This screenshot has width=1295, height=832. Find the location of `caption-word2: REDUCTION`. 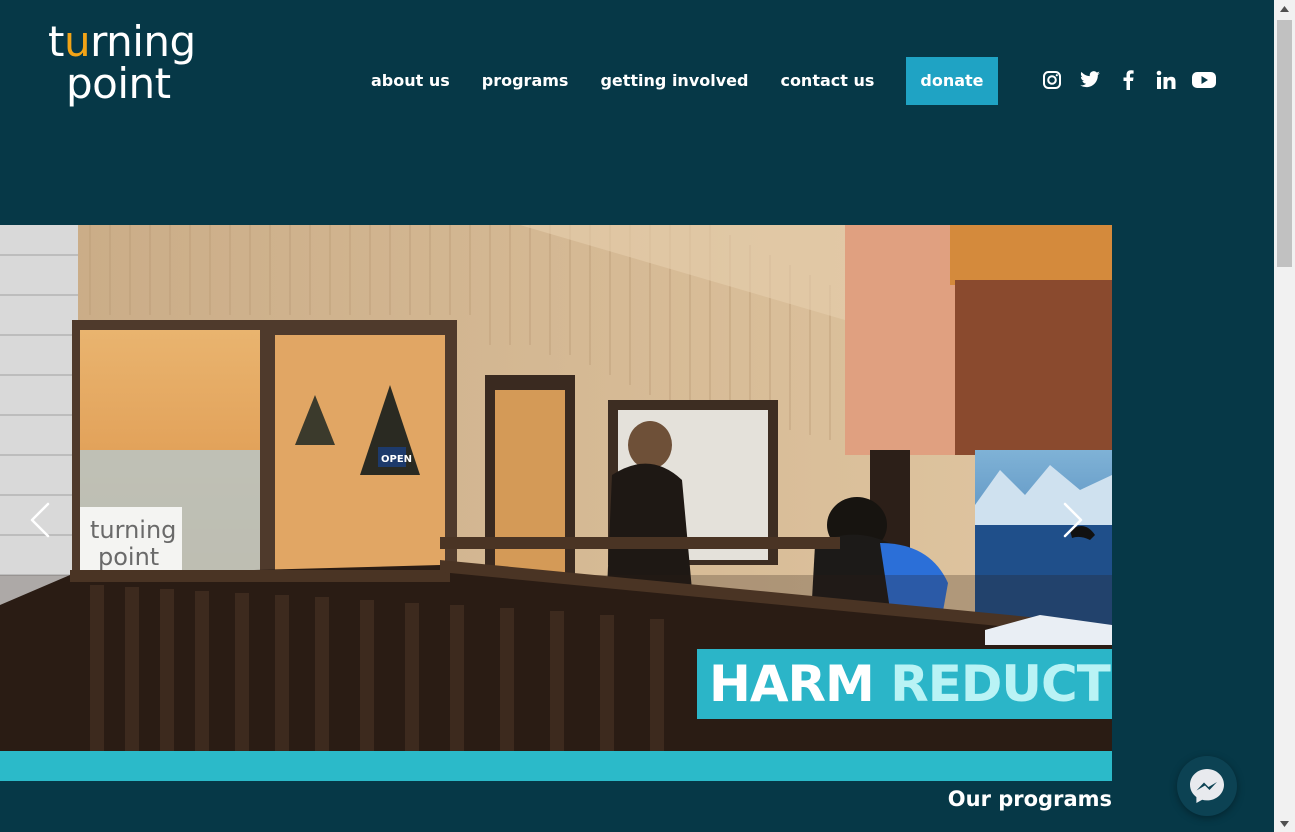

caption-word2: REDUCTION is located at coordinates (1001, 684).